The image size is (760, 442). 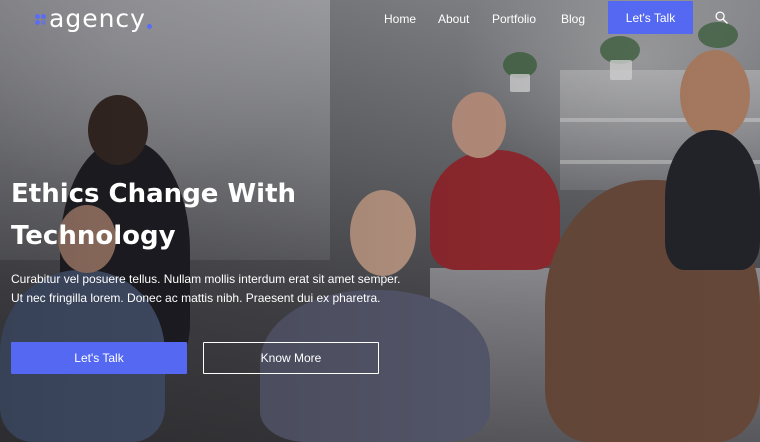 I want to click on lets-talk-button: Let's Talk, so click(x=99, y=358).